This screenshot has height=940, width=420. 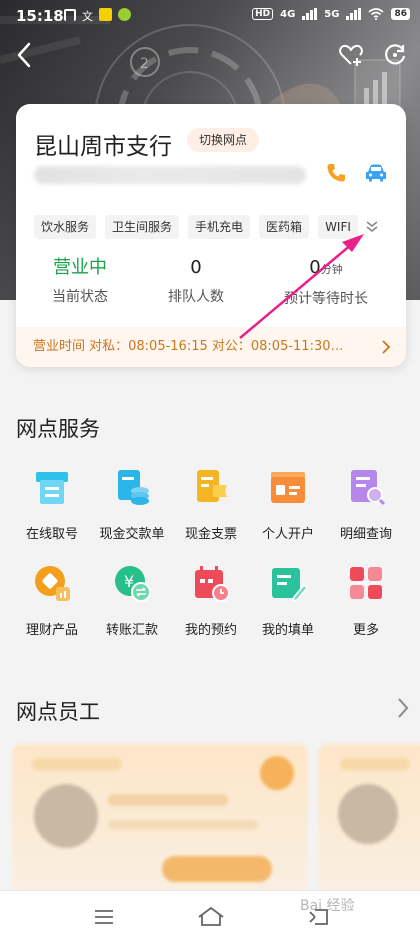 I want to click on service-online-ticket: 在线取号, so click(x=52, y=504).